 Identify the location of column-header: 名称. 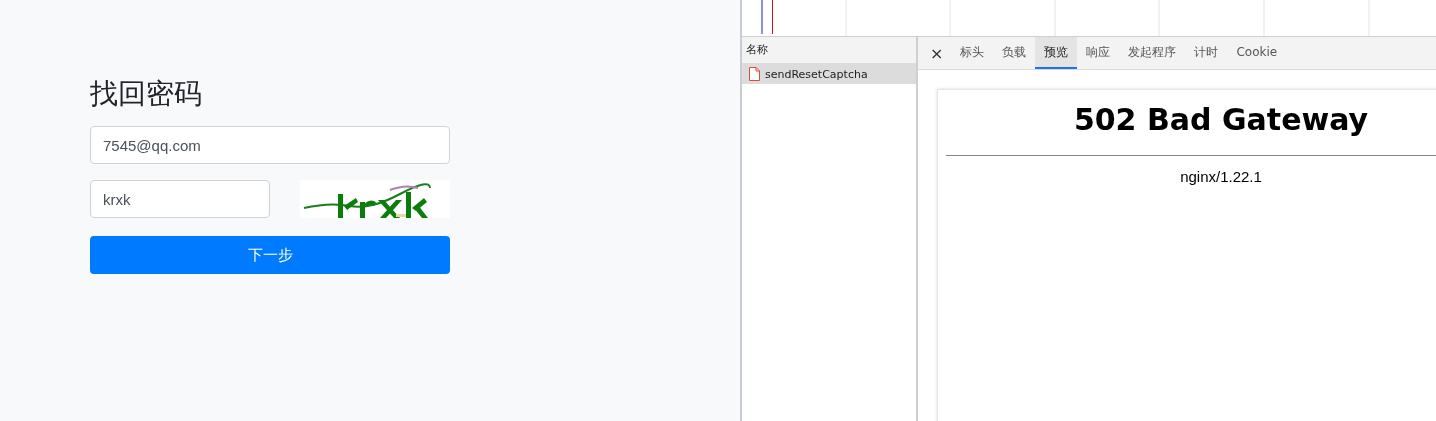
(829, 50).